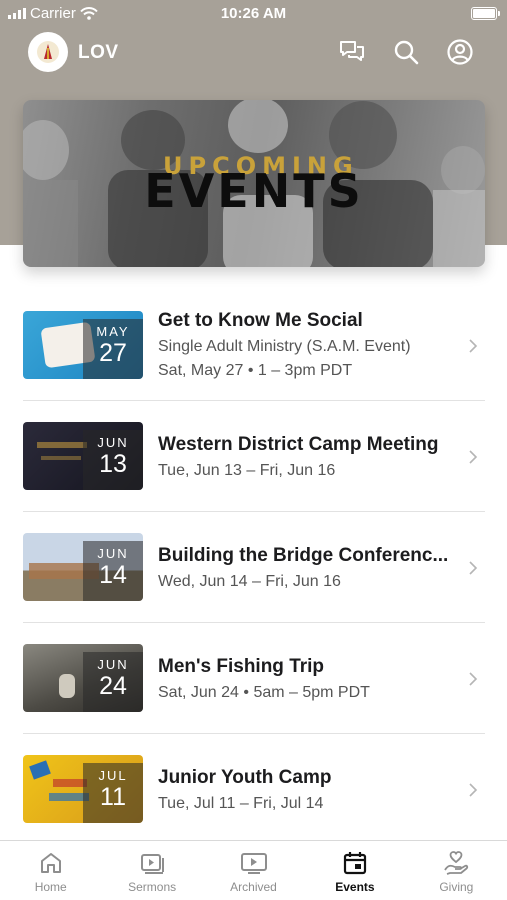 This screenshot has height=900, width=507. I want to click on date-badge: JUN 13, so click(113, 460).